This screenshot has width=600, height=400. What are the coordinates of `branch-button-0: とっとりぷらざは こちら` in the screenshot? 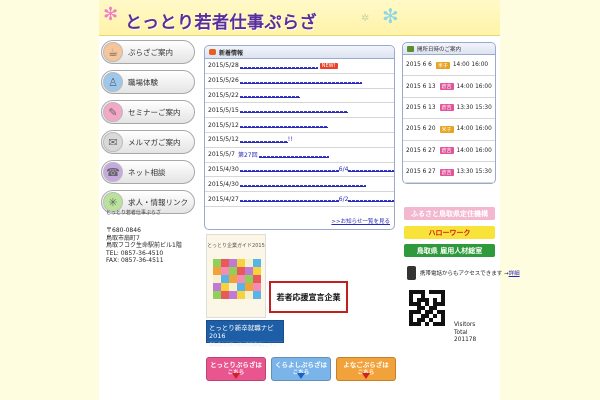 It's located at (236, 369).